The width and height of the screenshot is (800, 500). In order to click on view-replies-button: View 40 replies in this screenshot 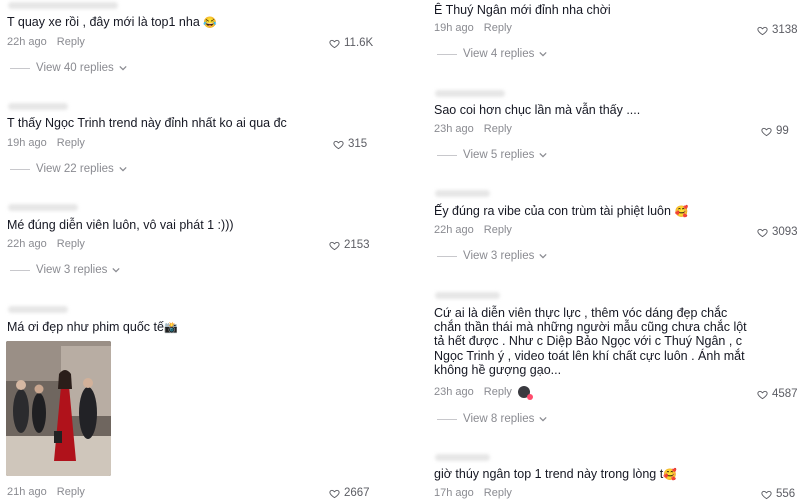, I will do `click(68, 68)`.